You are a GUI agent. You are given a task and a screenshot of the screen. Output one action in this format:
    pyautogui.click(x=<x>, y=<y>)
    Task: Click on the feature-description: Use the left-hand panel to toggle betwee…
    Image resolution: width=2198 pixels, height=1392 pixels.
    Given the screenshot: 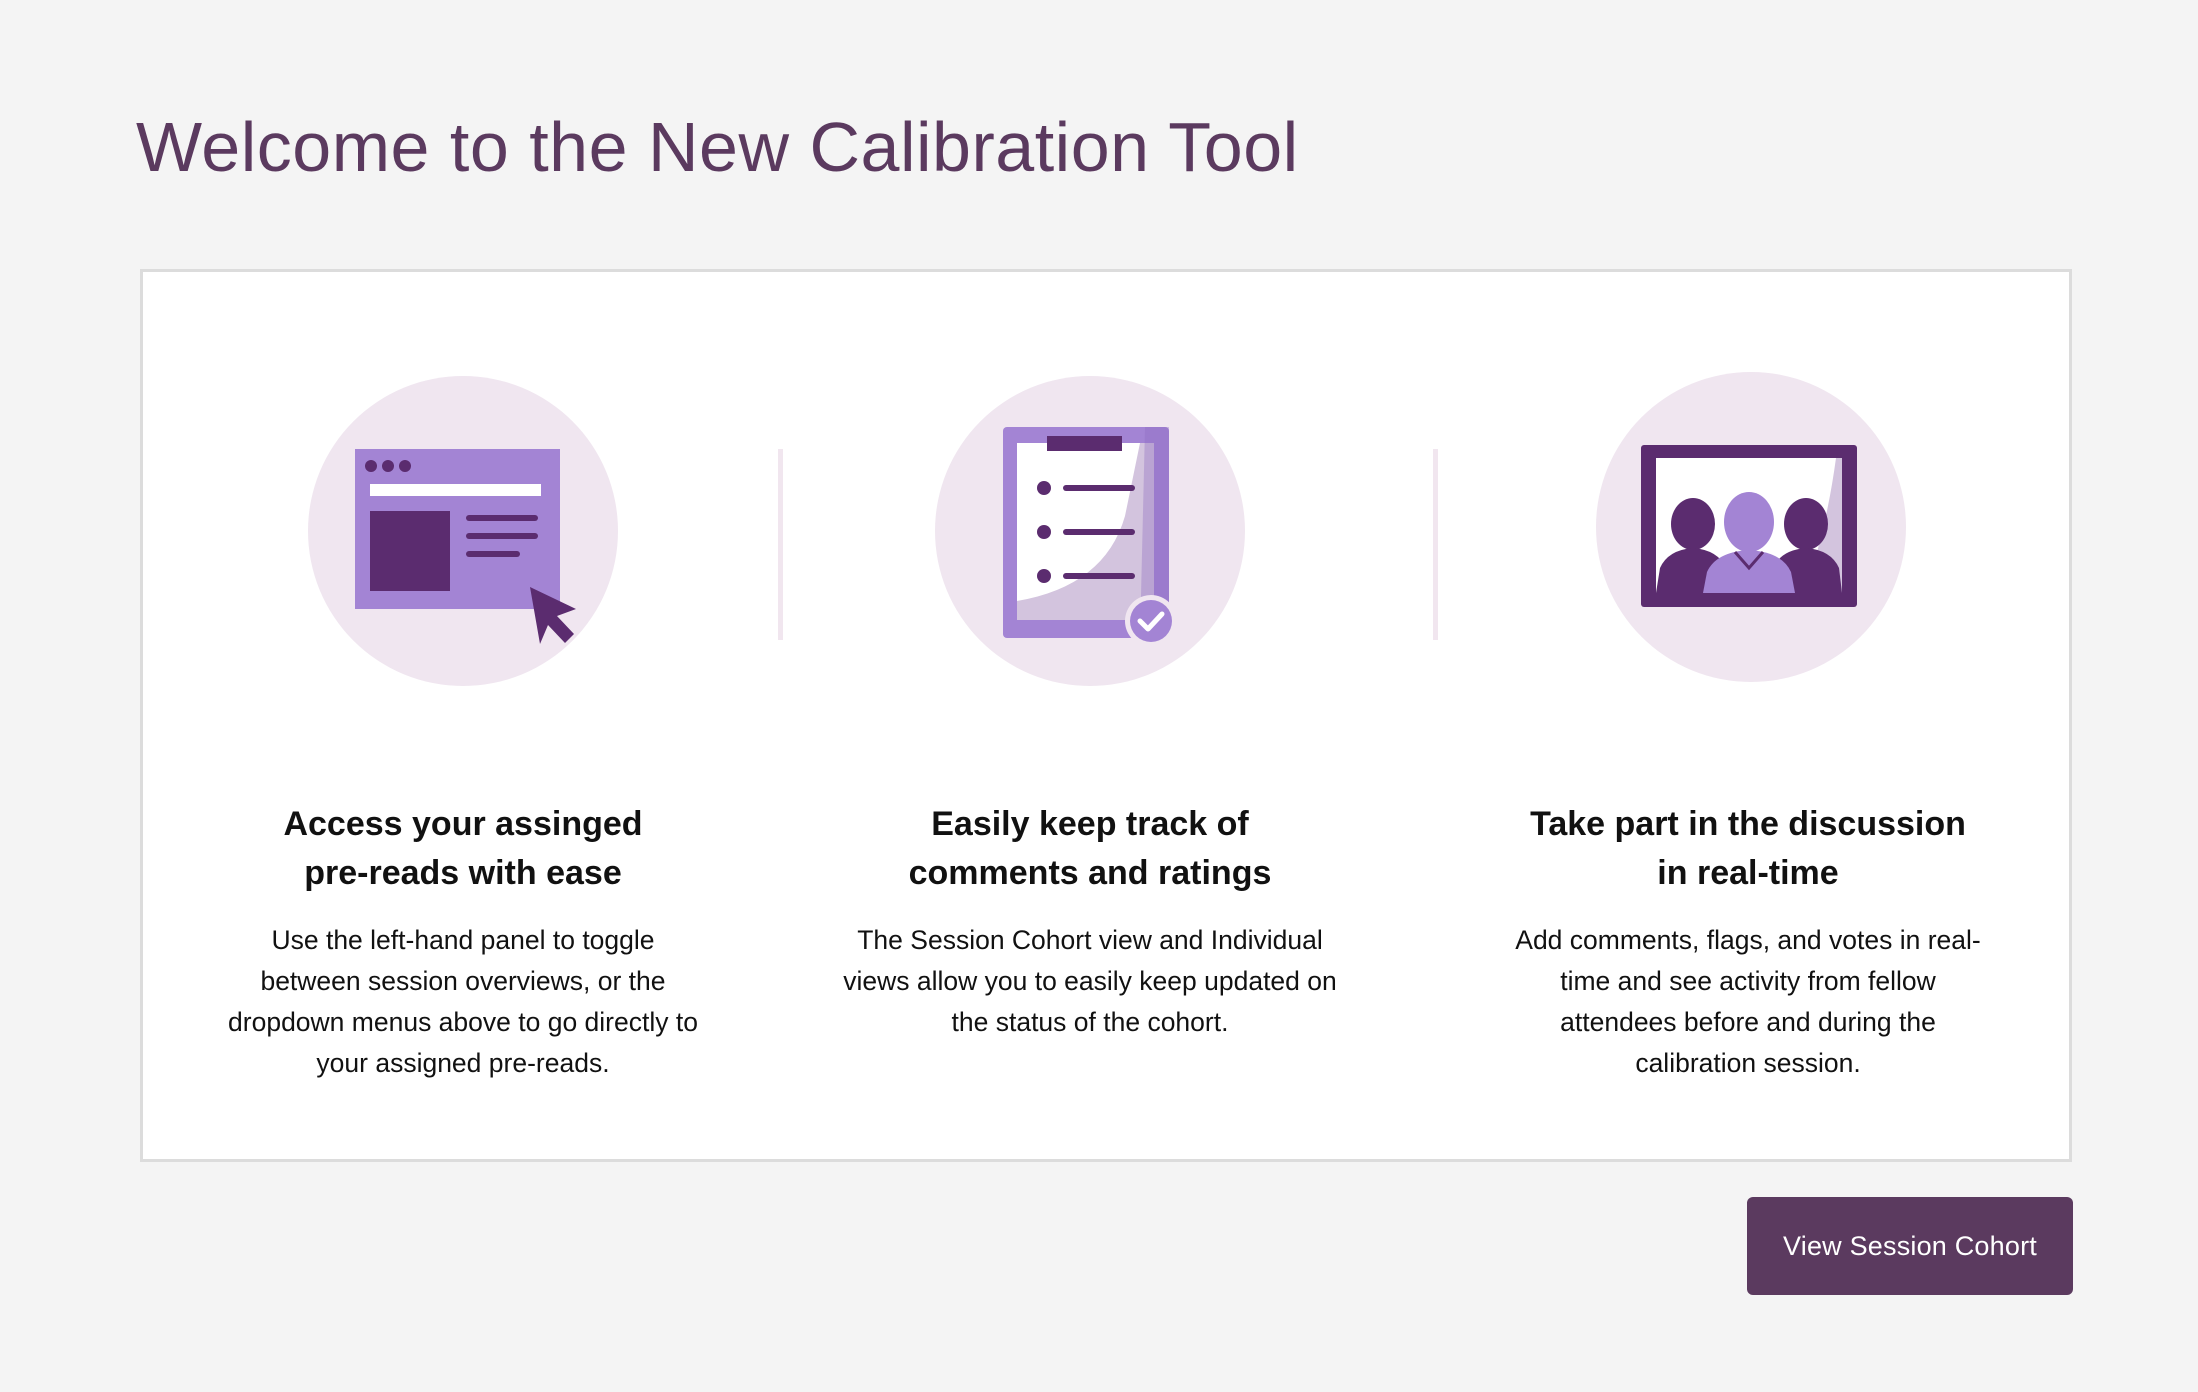 What is the action you would take?
    pyautogui.click(x=463, y=1001)
    